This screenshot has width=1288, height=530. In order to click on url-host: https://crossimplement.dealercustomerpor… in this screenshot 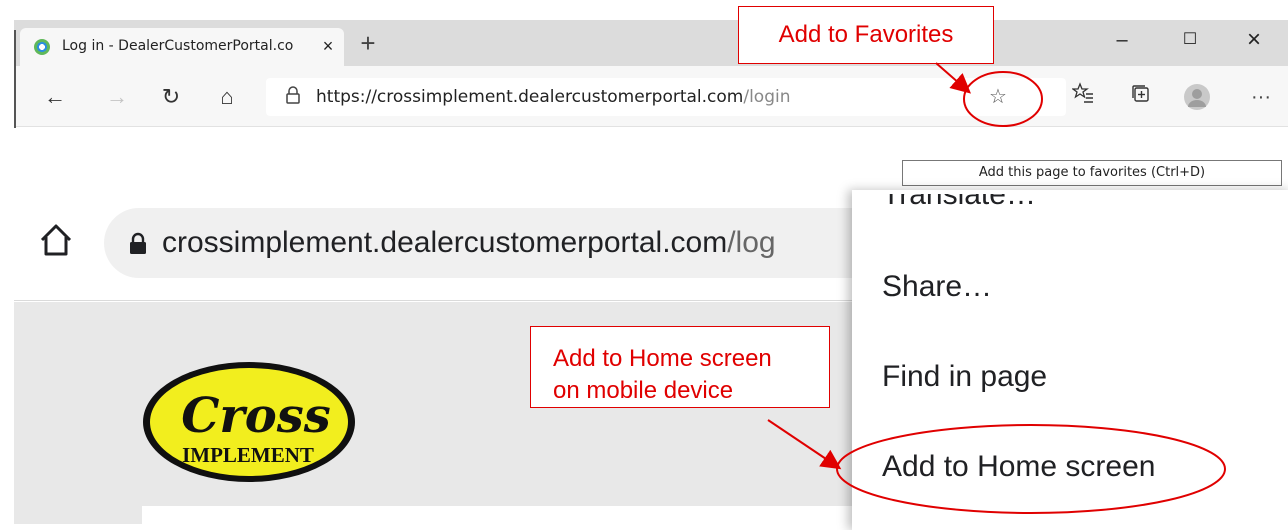, I will do `click(530, 97)`.